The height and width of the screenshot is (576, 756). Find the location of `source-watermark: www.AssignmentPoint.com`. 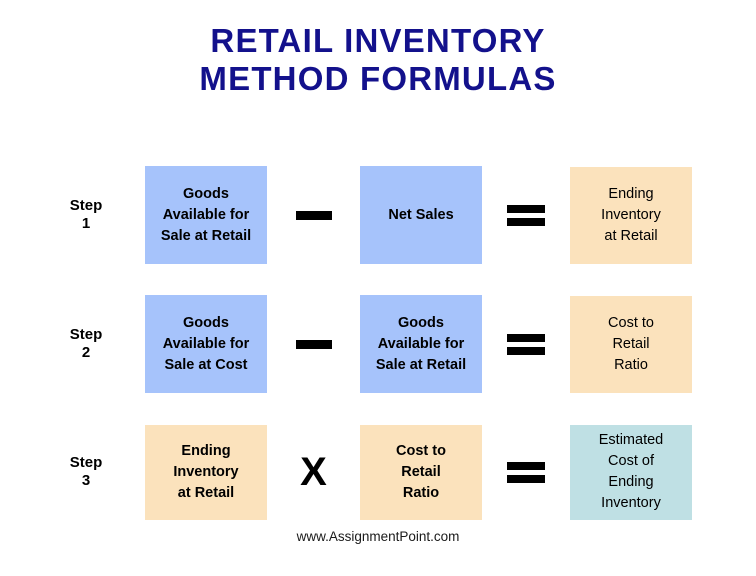

source-watermark: www.AssignmentPoint.com is located at coordinates (378, 536).